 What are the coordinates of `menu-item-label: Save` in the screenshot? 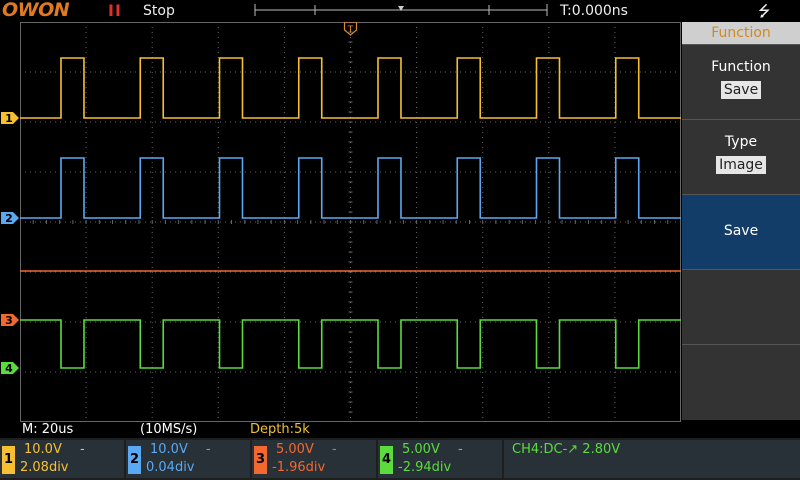 It's located at (741, 231).